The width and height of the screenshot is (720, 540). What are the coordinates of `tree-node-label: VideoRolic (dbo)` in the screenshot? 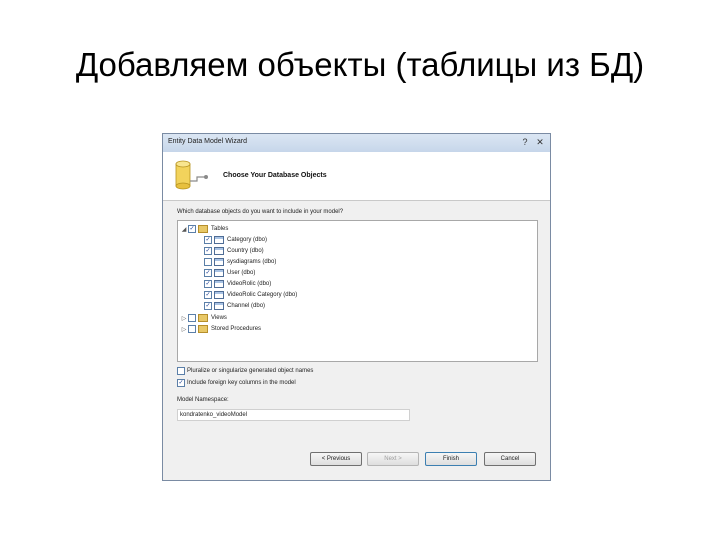 It's located at (249, 284).